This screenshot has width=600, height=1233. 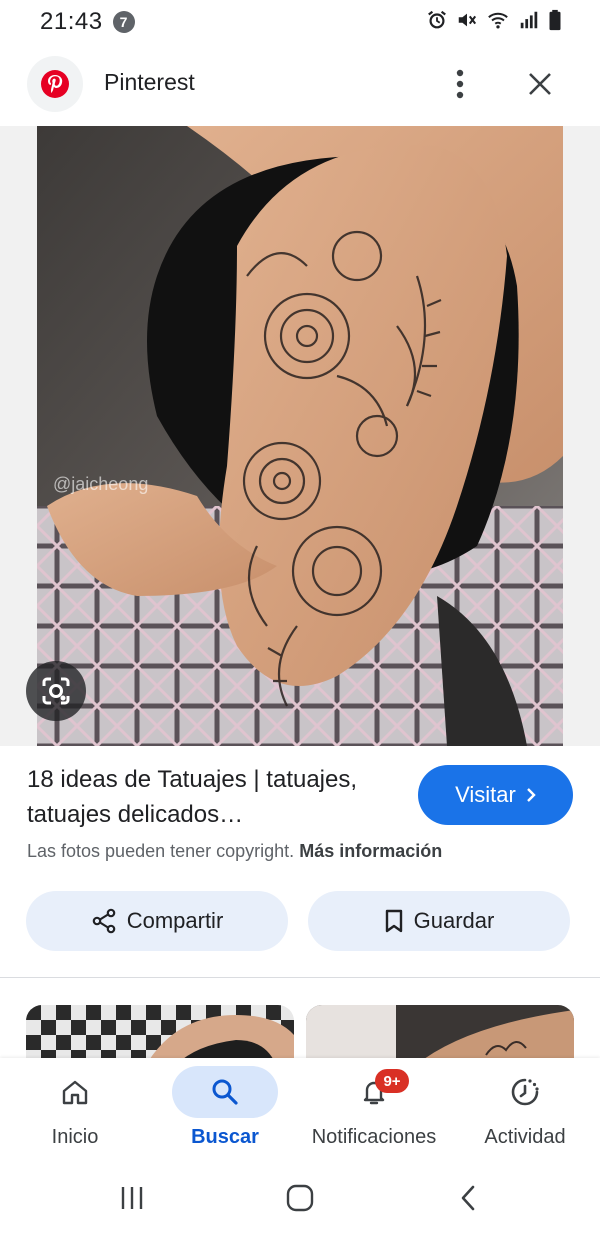 I want to click on google-lens-button, so click(x=56, y=691).